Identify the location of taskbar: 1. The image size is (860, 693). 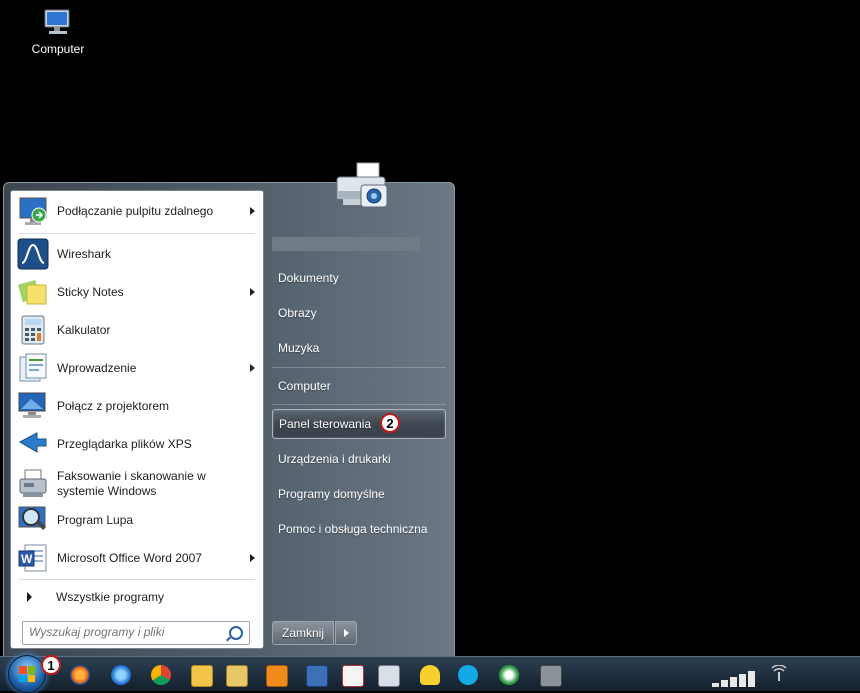
(430, 674).